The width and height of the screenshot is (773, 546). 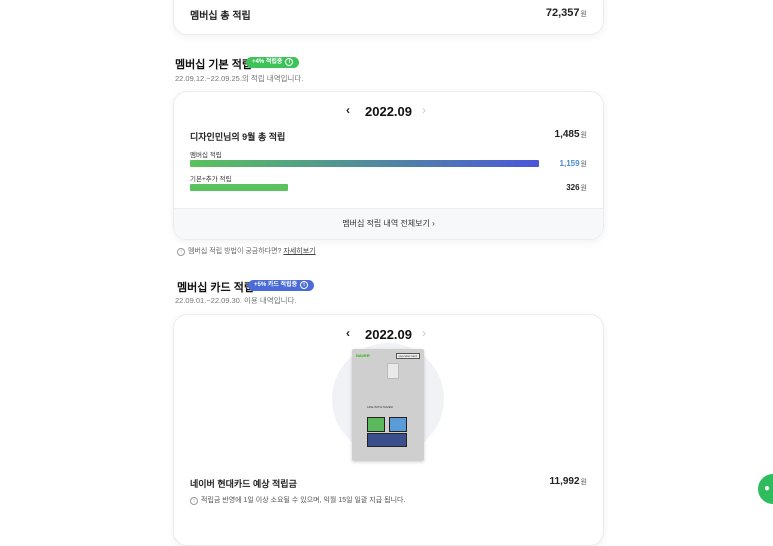 I want to click on total-value: 72,357원, so click(x=566, y=13).